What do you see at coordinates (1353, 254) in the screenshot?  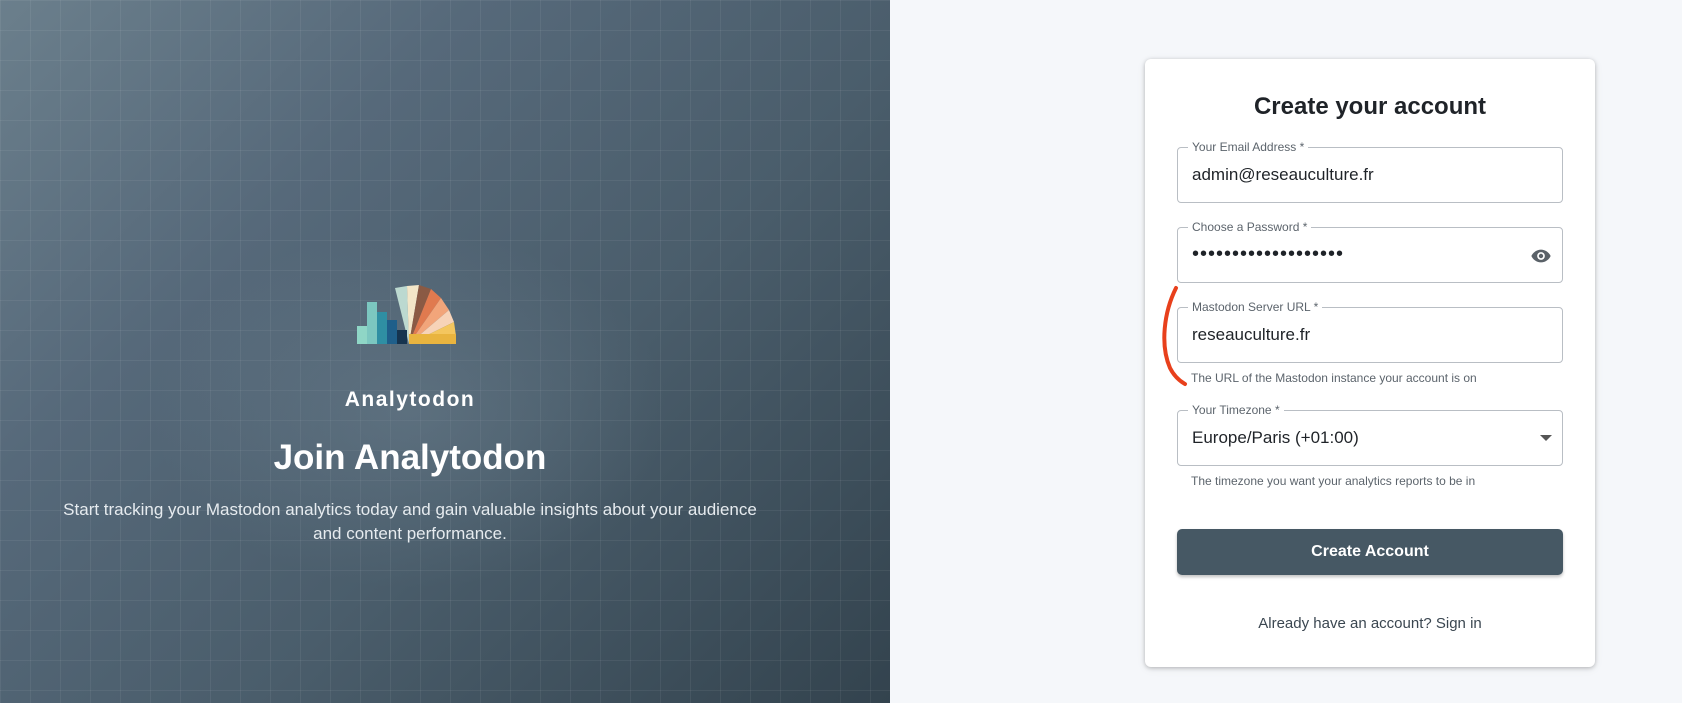 I see `password-field-value: •••••••••••••••••••` at bounding box center [1353, 254].